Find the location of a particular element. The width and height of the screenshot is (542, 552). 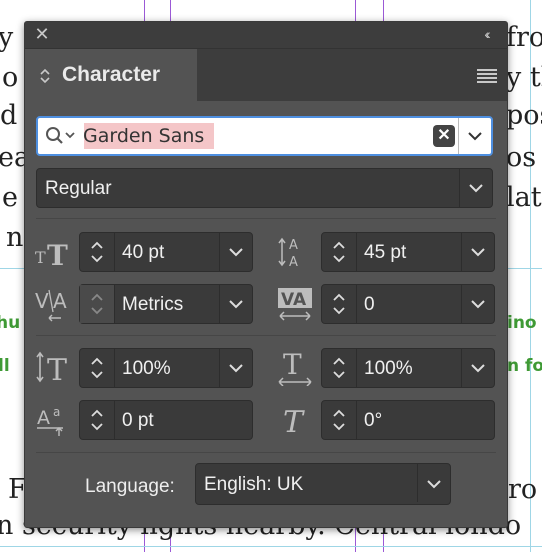

horizontal-scale-control: 100% is located at coordinates (408, 368).